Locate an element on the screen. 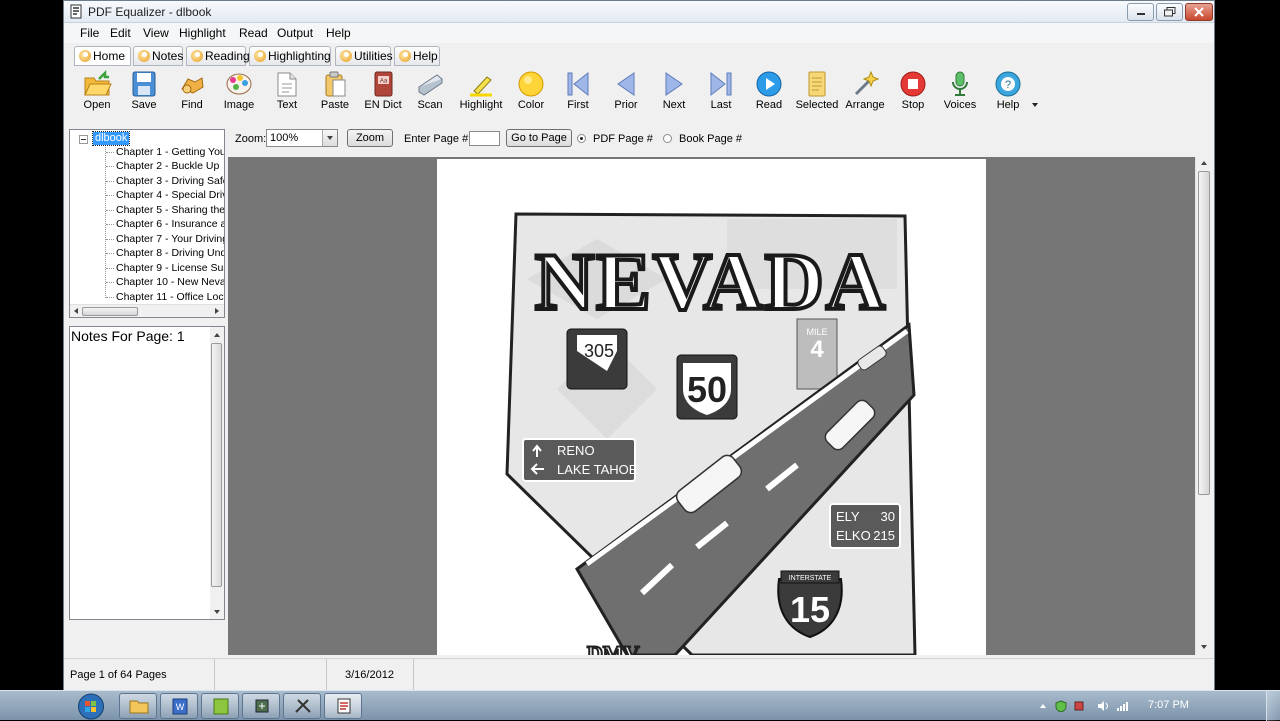  date-status: 3/16/2012 is located at coordinates (370, 675).